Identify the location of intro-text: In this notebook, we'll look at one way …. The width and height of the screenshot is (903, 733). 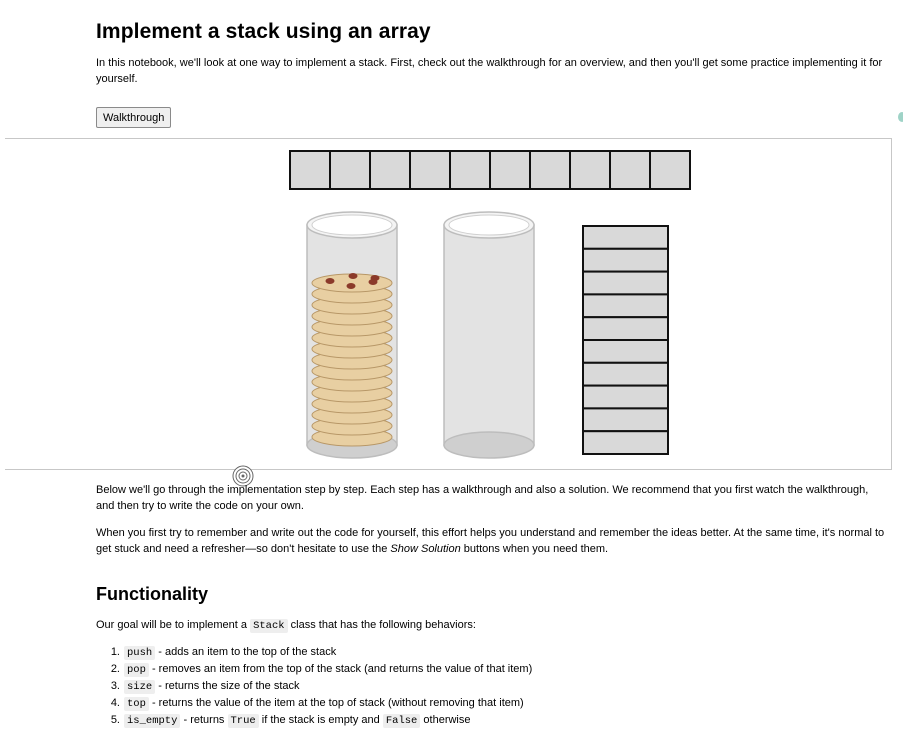
(489, 71).